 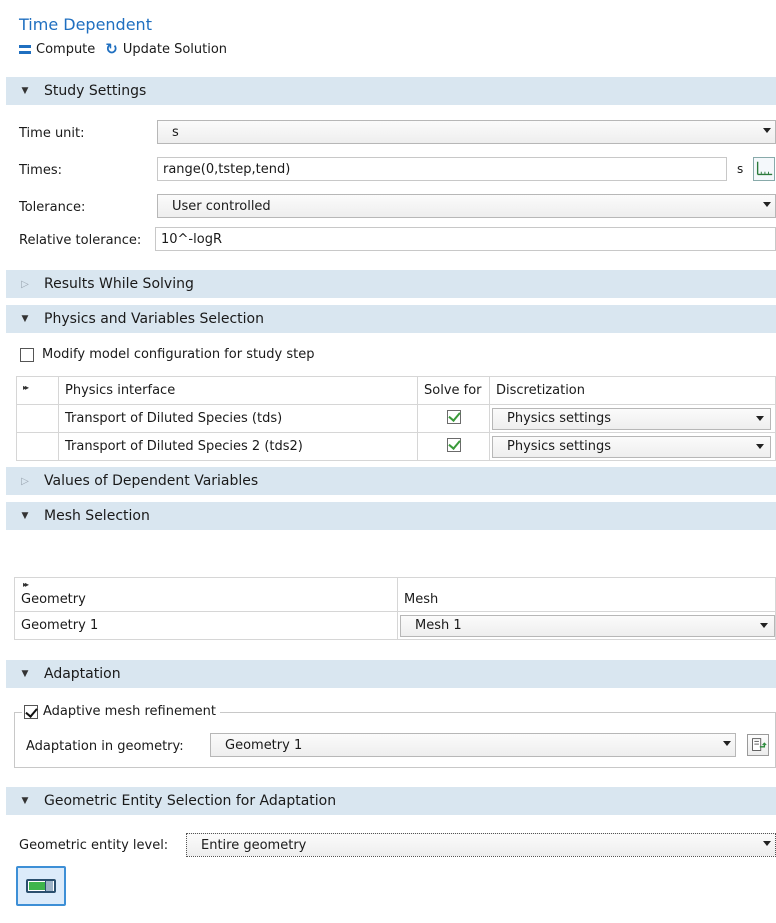 What do you see at coordinates (238, 390) in the screenshot?
I see `col-physics-interface: Physics interface` at bounding box center [238, 390].